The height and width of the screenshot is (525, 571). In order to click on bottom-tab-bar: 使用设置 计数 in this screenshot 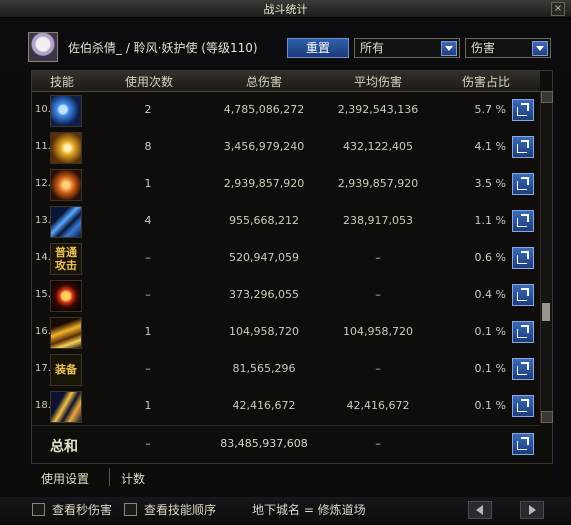, I will do `click(291, 477)`.